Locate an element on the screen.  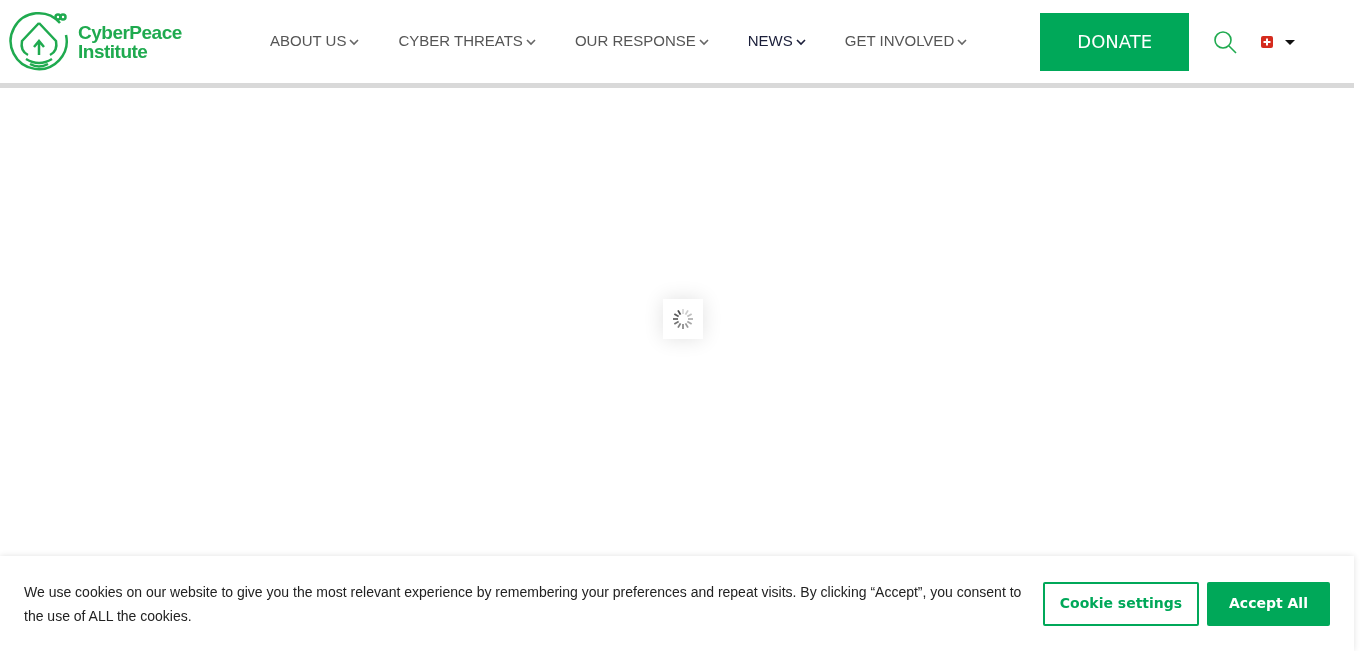
logo-text: Institute is located at coordinates (113, 51).